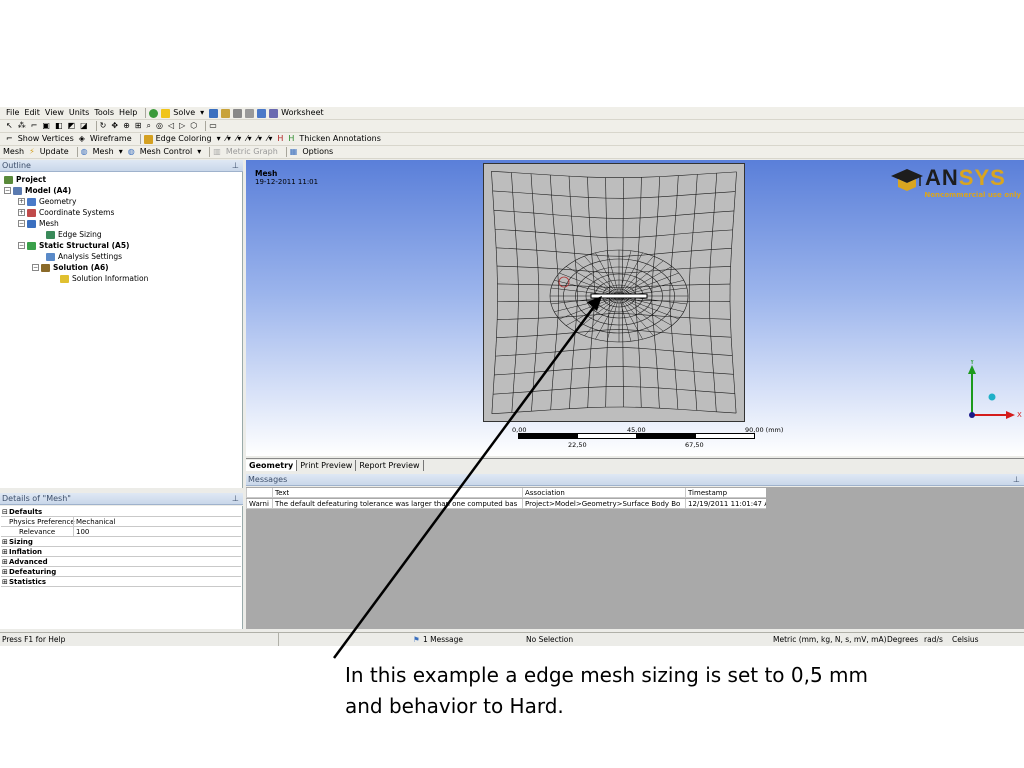 This screenshot has width=1024, height=768. Describe the element at coordinates (902, 639) in the screenshot. I see `status-degrees: Degrees` at that location.